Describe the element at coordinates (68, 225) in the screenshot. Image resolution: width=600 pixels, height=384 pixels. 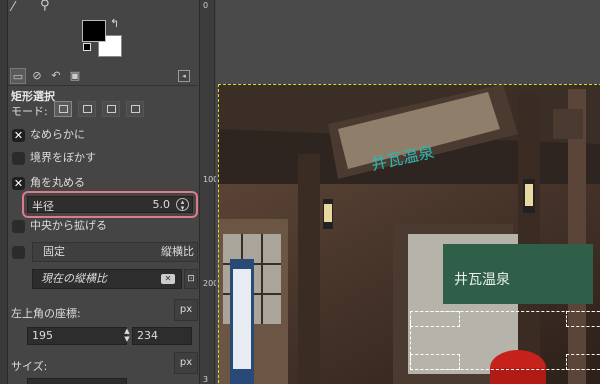
I see `expand-from-center-label: 中央から拡げる` at that location.